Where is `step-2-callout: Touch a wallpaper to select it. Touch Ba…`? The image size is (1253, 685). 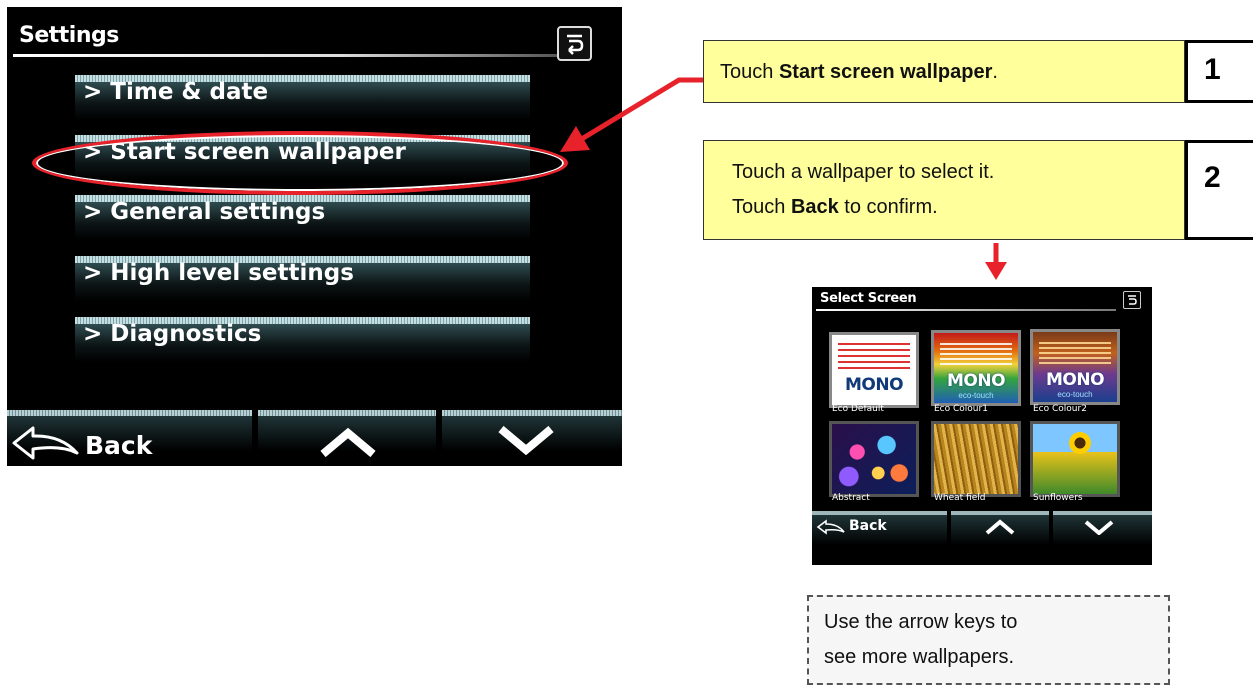
step-2-callout: Touch a wallpaper to select it. Touch Ba… is located at coordinates (944, 190).